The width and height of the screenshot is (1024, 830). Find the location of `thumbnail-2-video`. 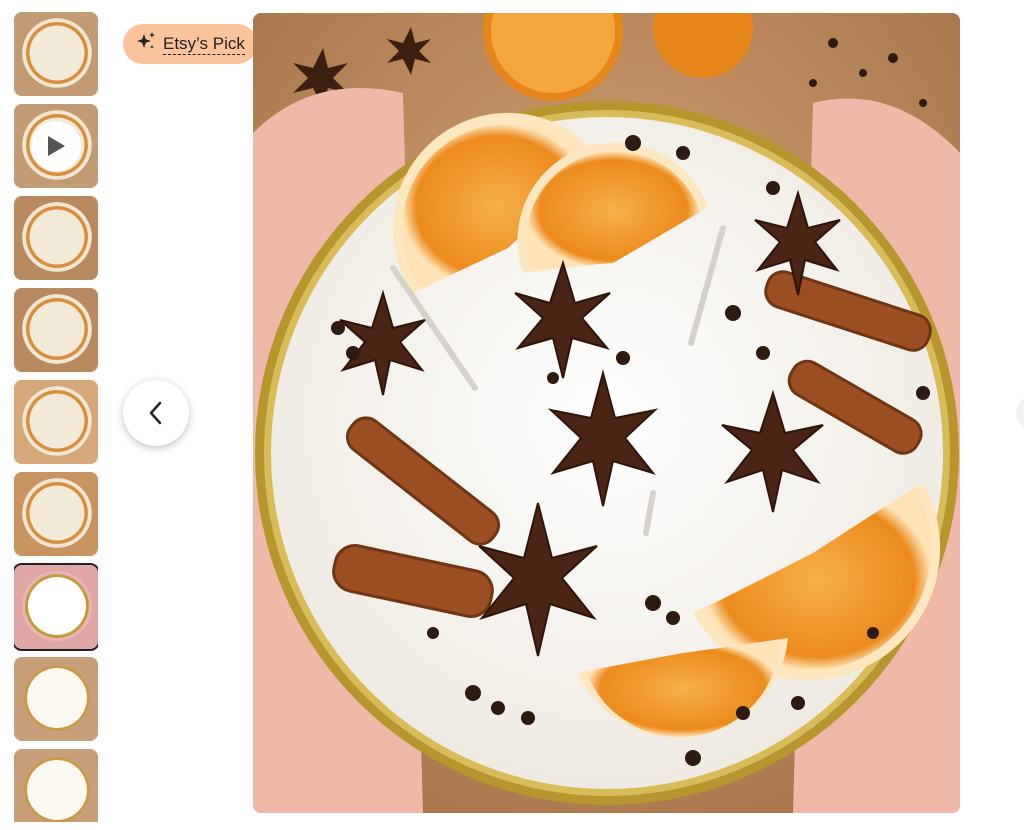

thumbnail-2-video is located at coordinates (56, 146).